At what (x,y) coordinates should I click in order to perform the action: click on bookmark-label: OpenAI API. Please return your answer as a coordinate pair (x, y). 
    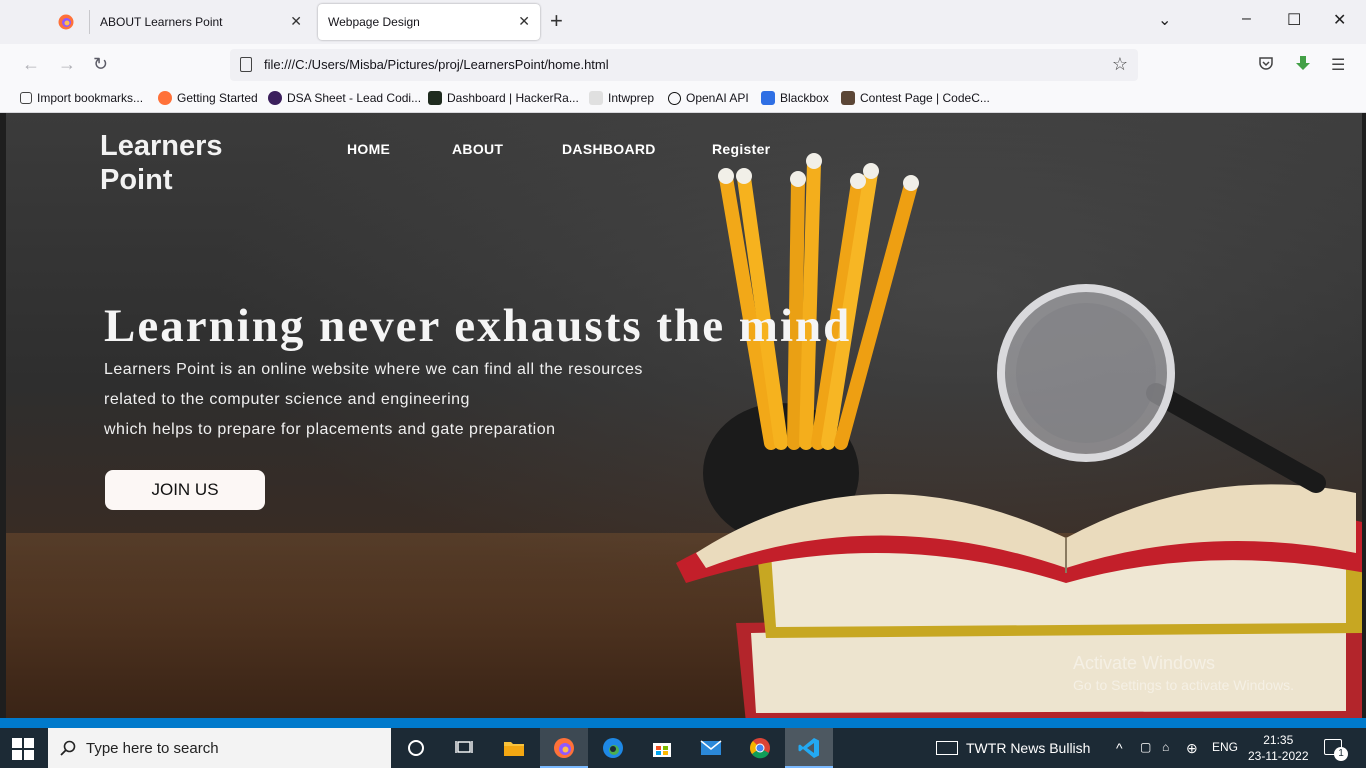
    Looking at the image, I should click on (717, 98).